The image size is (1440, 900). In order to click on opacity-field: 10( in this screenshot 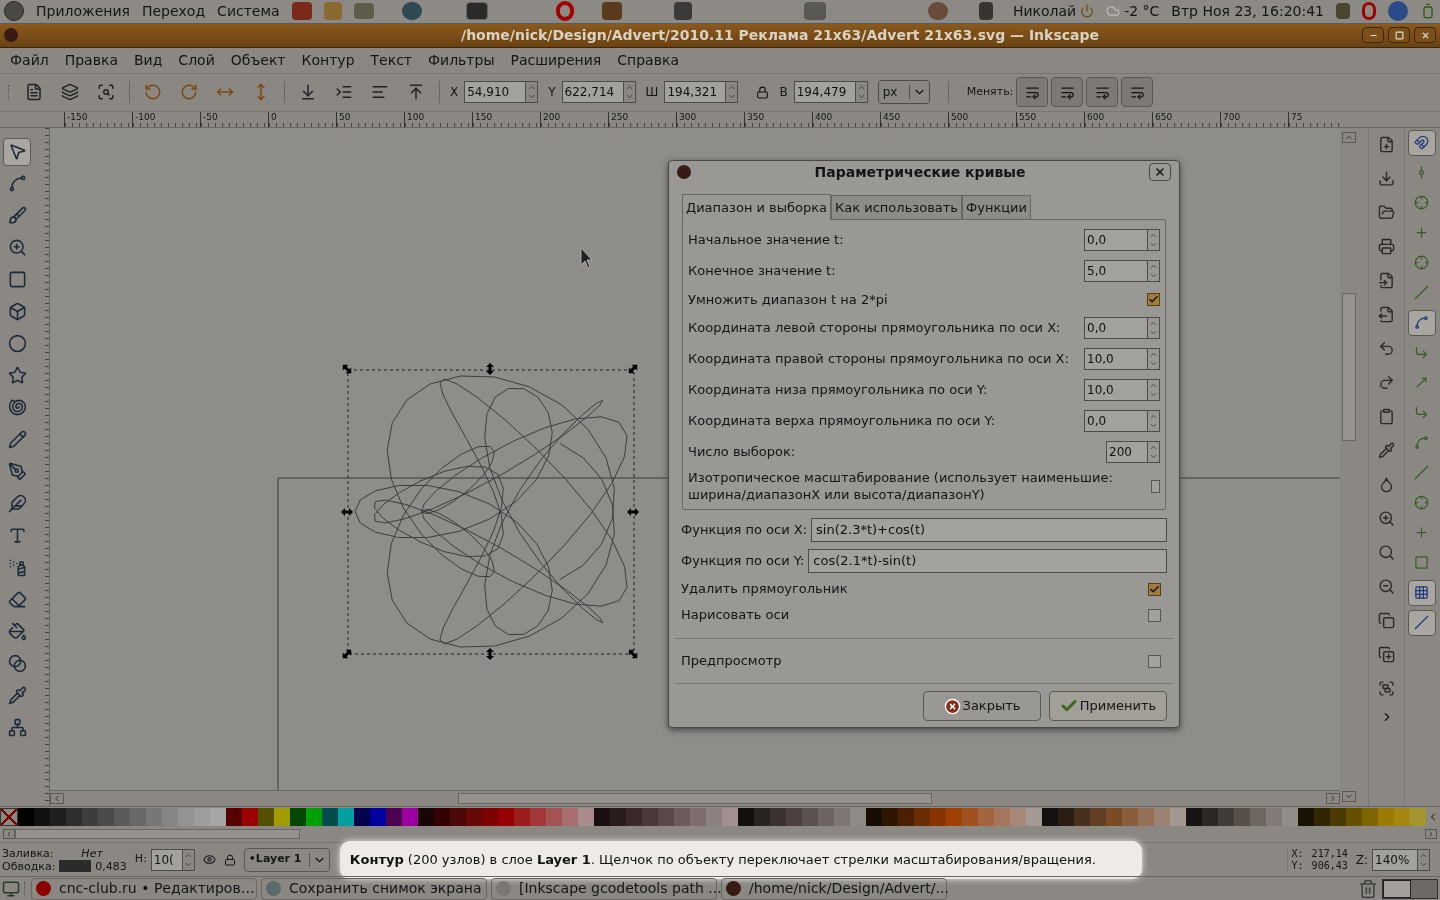, I will do `click(166, 859)`.